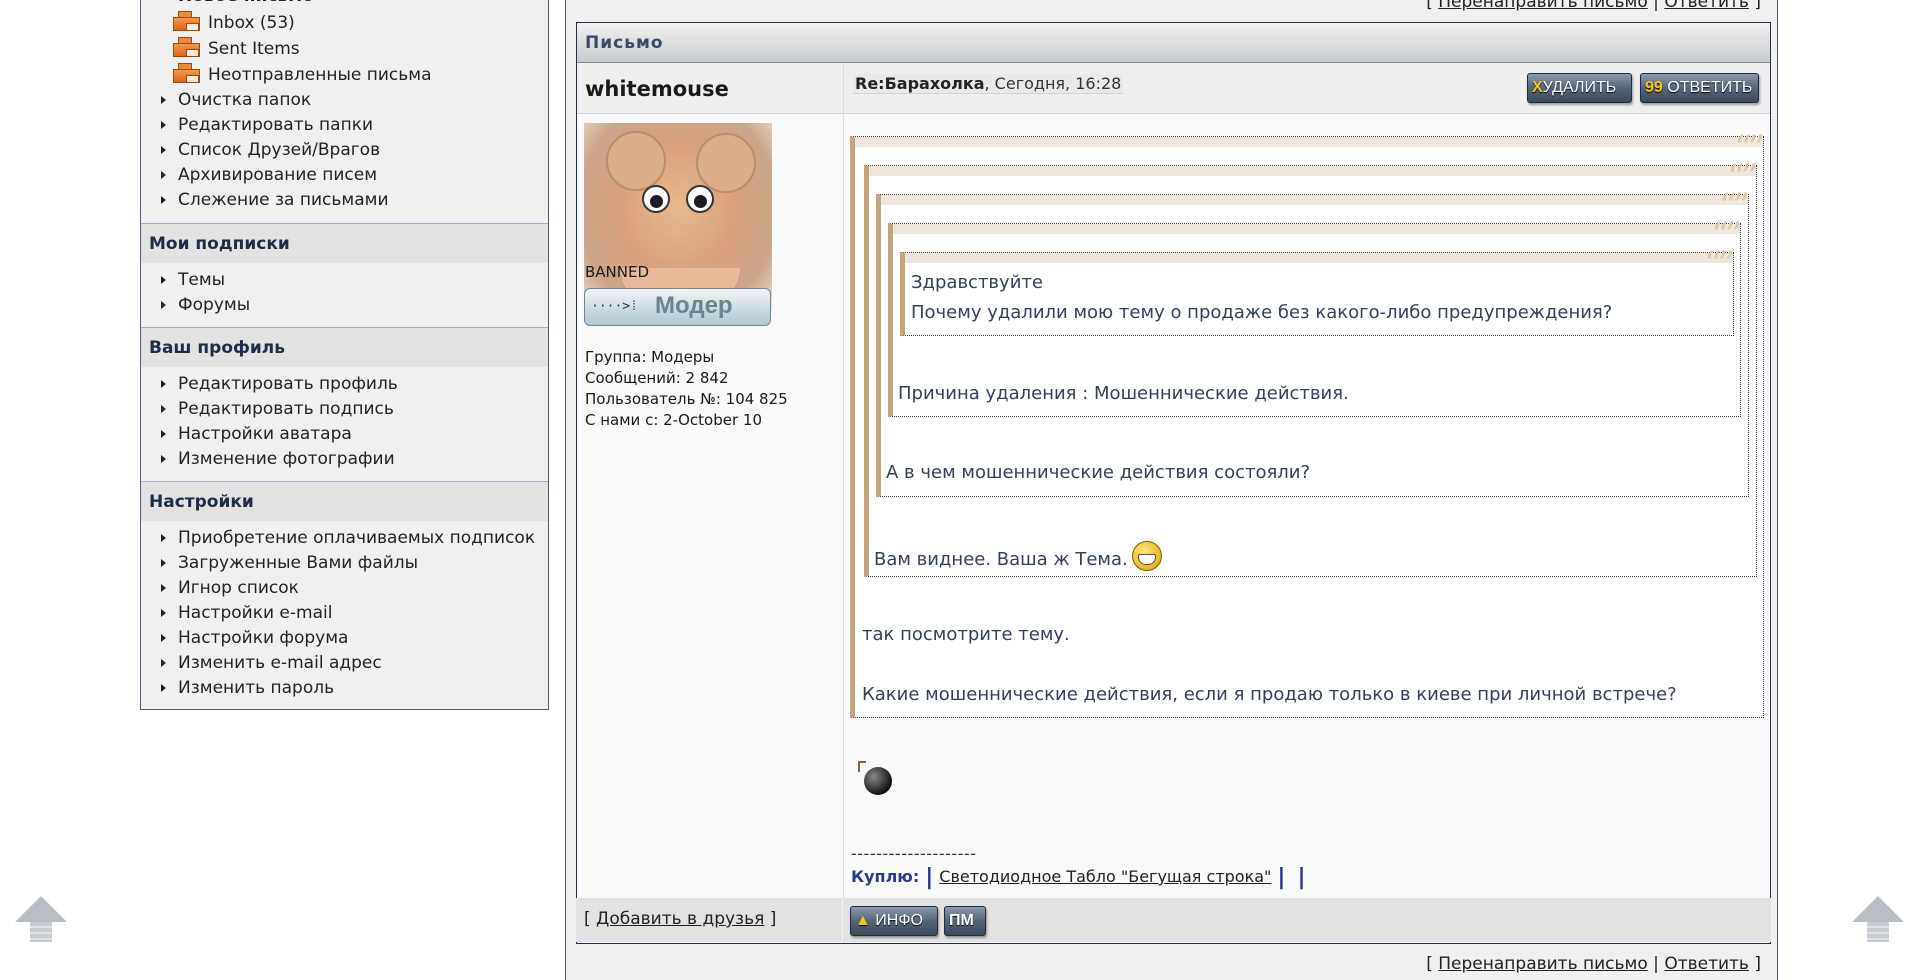  What do you see at coordinates (1878, 909) in the screenshot?
I see `arrow-head` at bounding box center [1878, 909].